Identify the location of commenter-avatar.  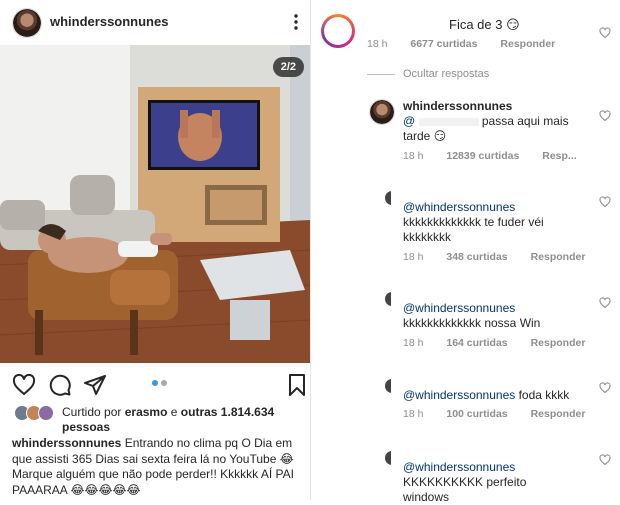
(338, 31).